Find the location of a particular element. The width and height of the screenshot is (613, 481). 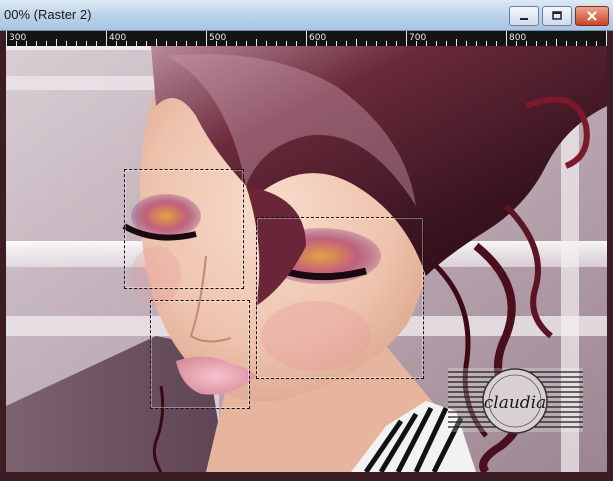

ruler-label: 500 is located at coordinates (217, 38).